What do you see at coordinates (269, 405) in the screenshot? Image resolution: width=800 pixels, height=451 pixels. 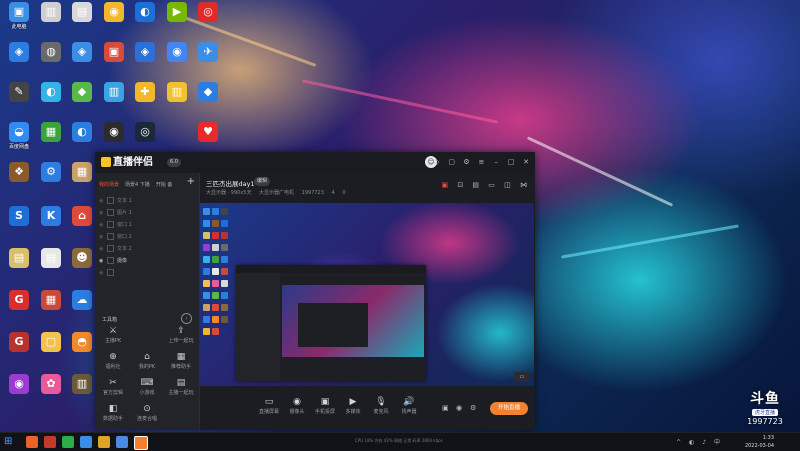 I see `screen-capture-button: ▭ 直播屏幕` at bounding box center [269, 405].